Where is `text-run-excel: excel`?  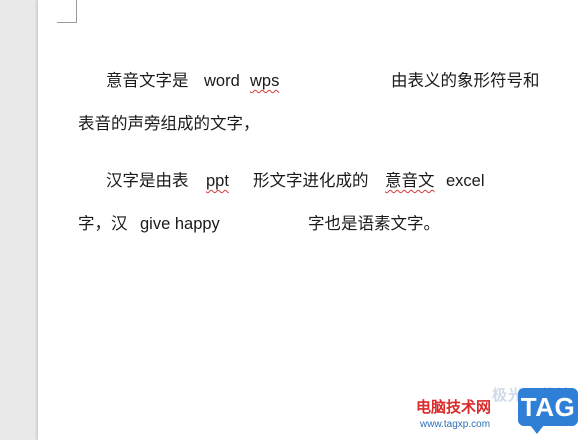 text-run-excel: excel is located at coordinates (465, 181).